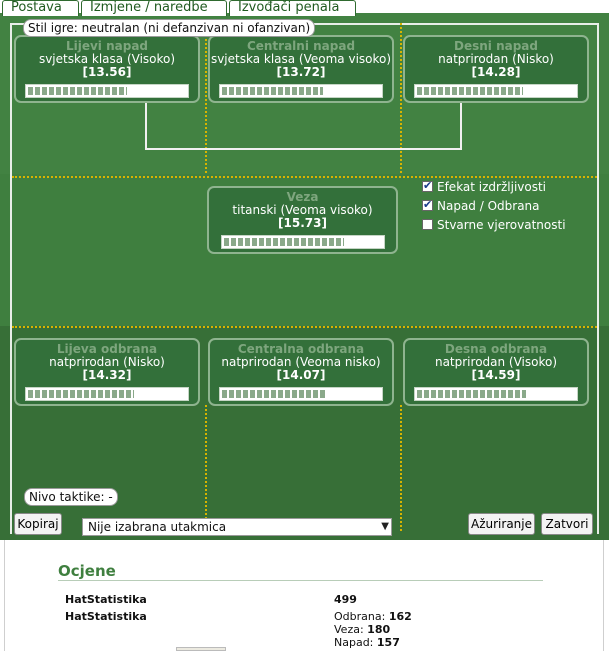 This screenshot has width=609, height=651. Describe the element at coordinates (496, 72) in the screenshot. I see `box-value: [14.28]` at that location.